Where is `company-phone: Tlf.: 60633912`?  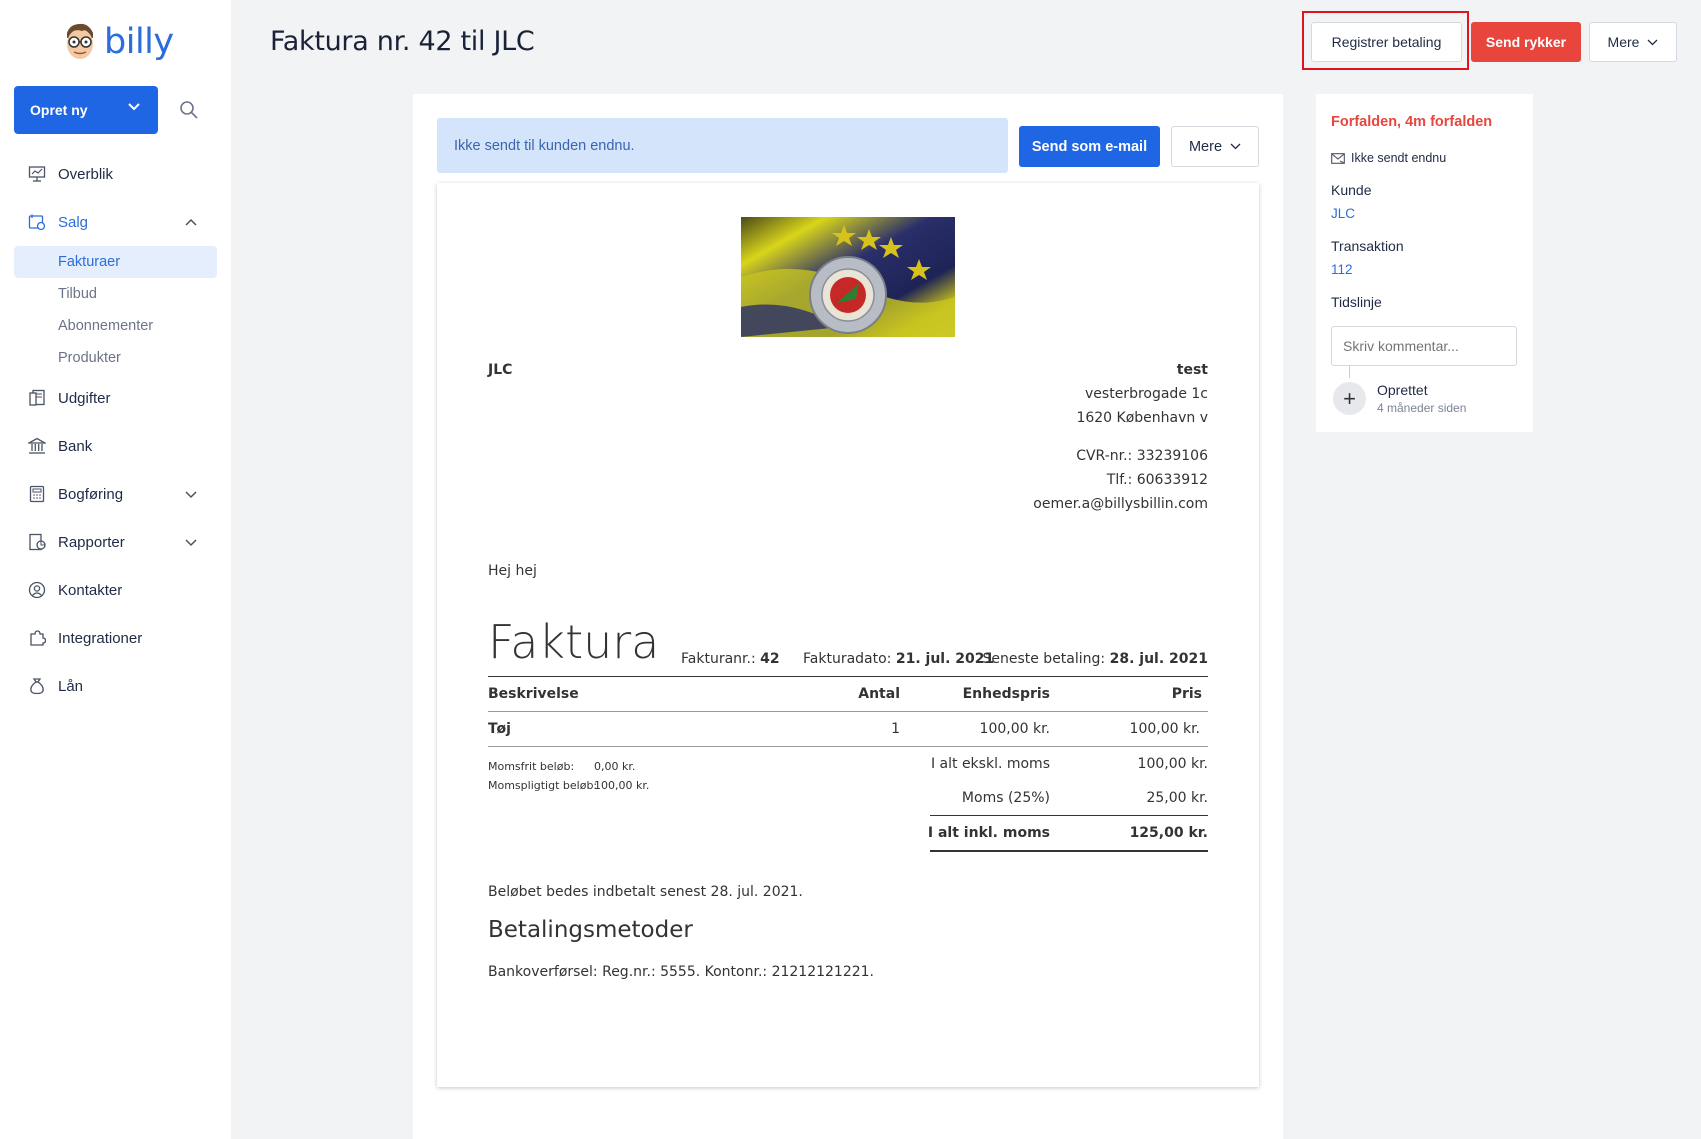
company-phone: Tlf.: 60633912 is located at coordinates (1157, 480).